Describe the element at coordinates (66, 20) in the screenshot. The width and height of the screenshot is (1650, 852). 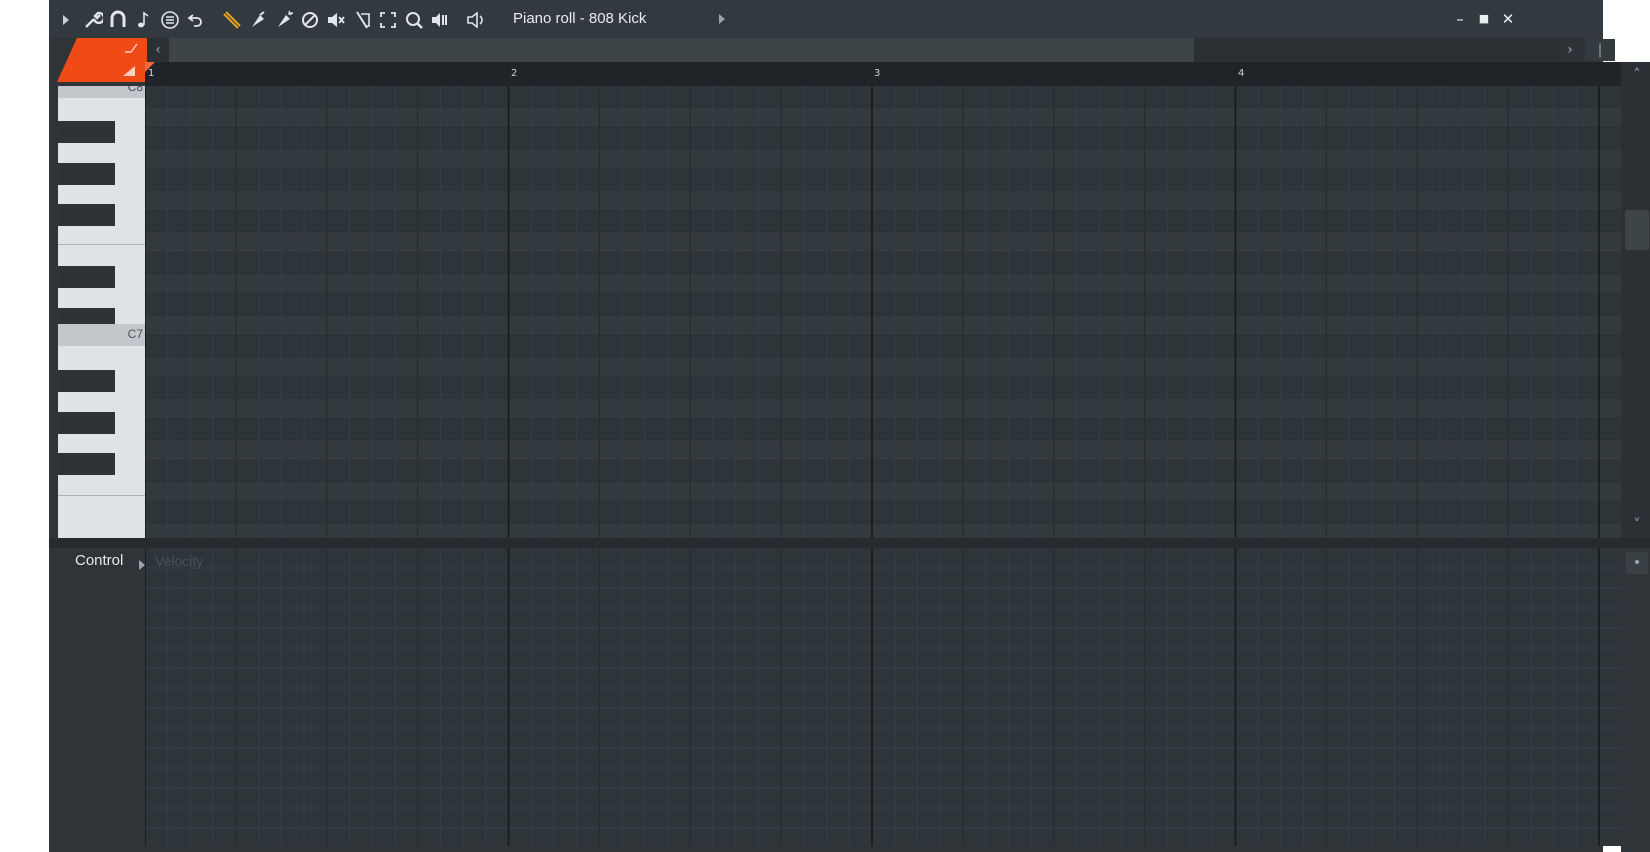
I see `play-arrow-icon` at that location.